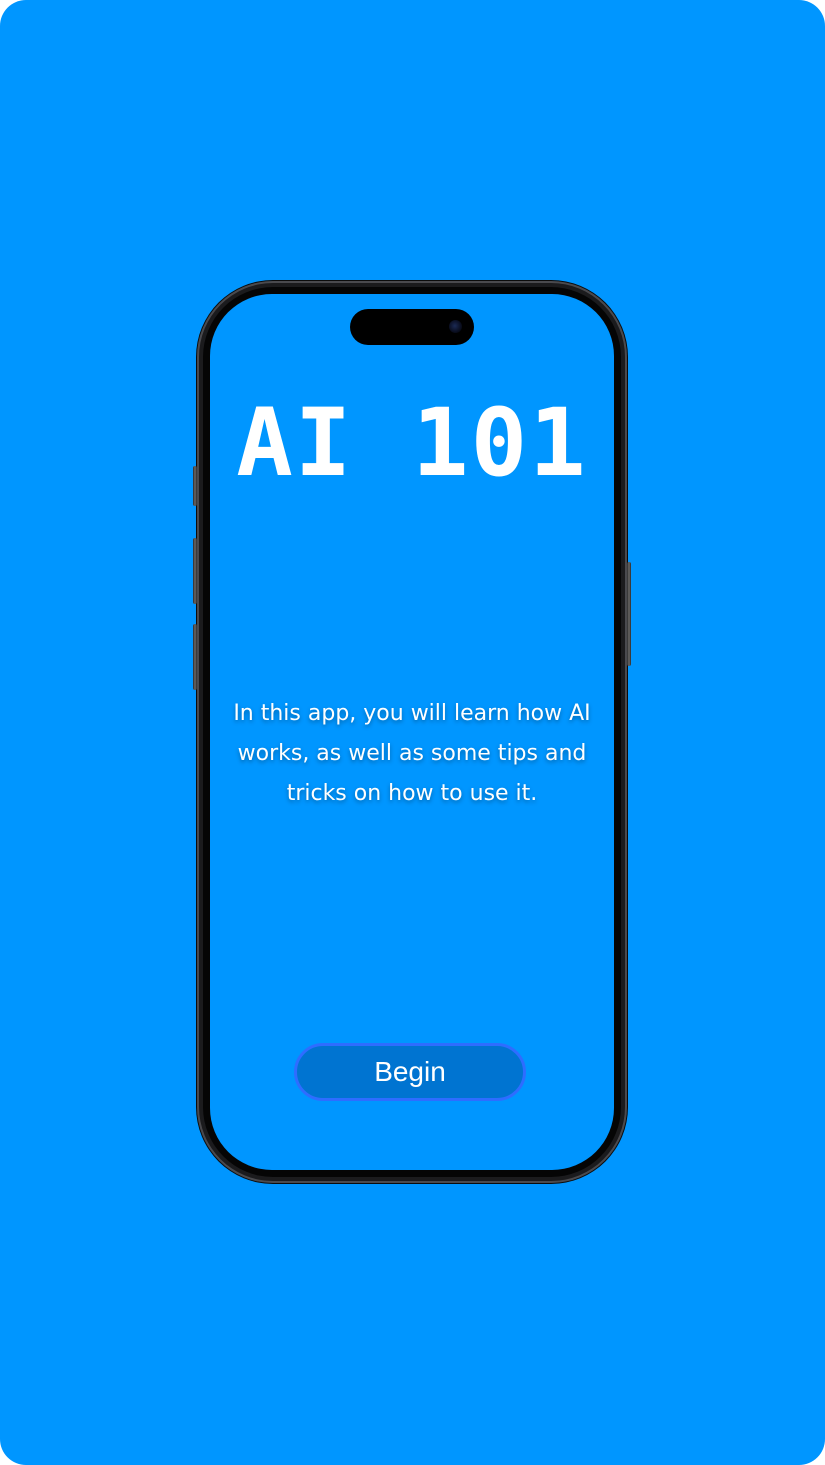 The image size is (825, 1465). I want to click on begin-button: Begin, so click(410, 1072).